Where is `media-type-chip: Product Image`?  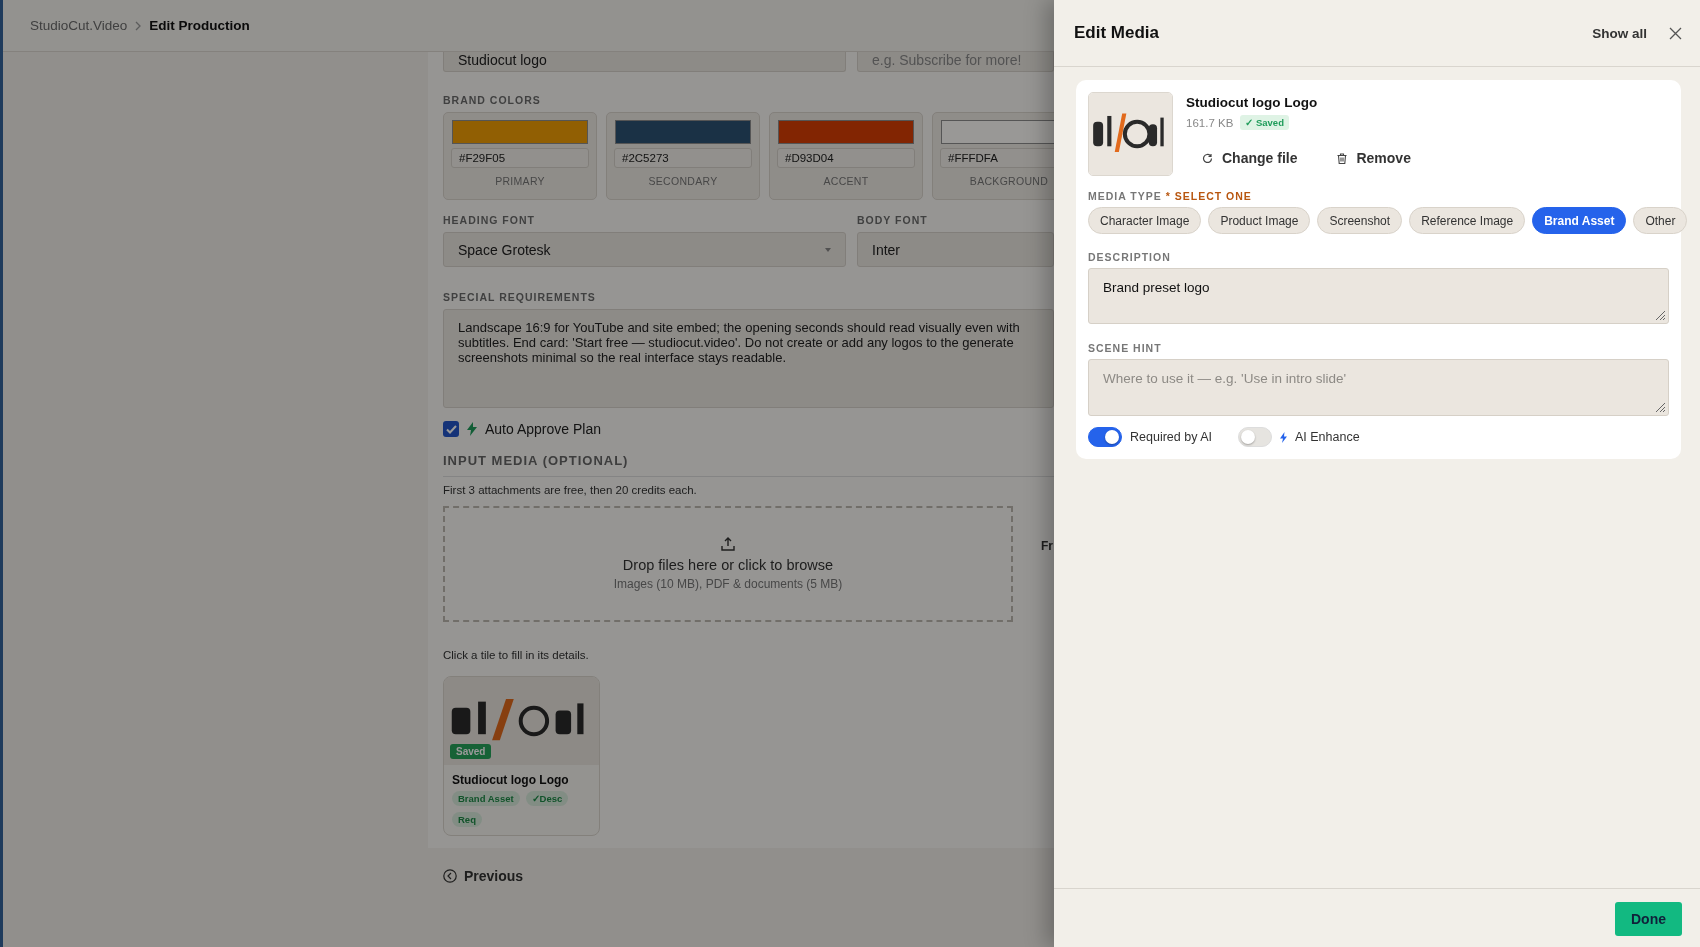 media-type-chip: Product Image is located at coordinates (1259, 220).